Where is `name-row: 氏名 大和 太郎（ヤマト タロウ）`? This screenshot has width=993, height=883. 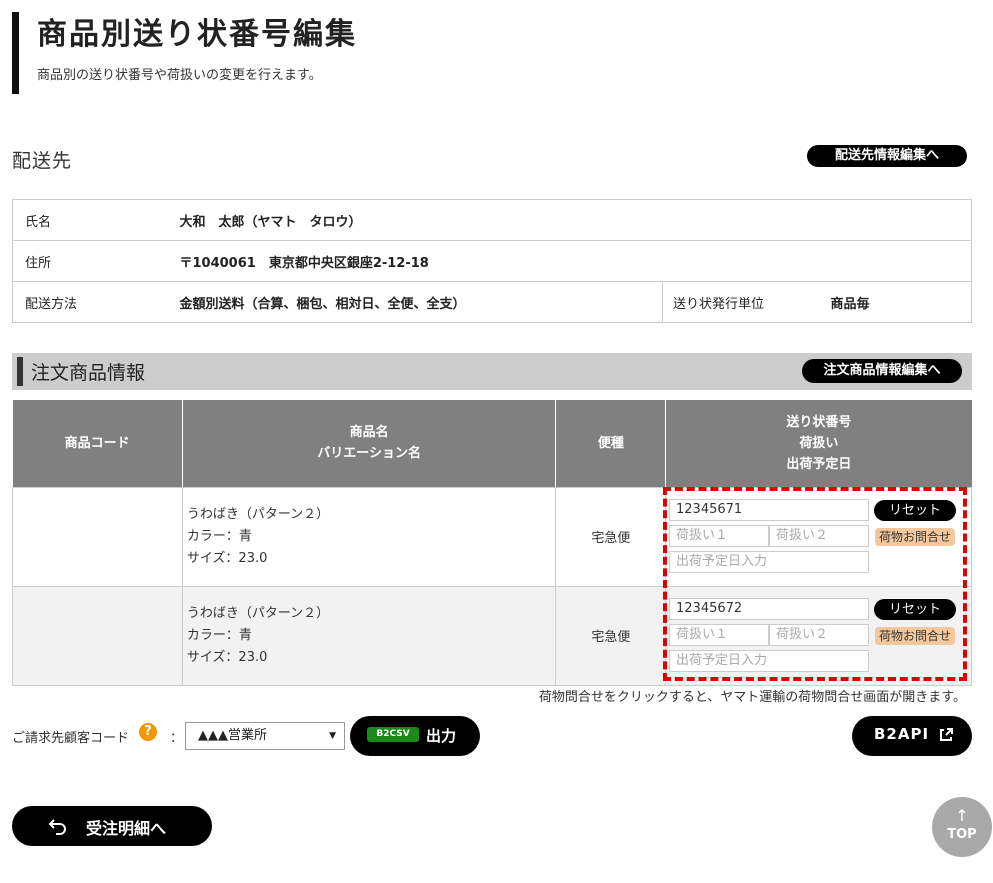 name-row: 氏名 大和 太郎（ヤマト タロウ） is located at coordinates (492, 220).